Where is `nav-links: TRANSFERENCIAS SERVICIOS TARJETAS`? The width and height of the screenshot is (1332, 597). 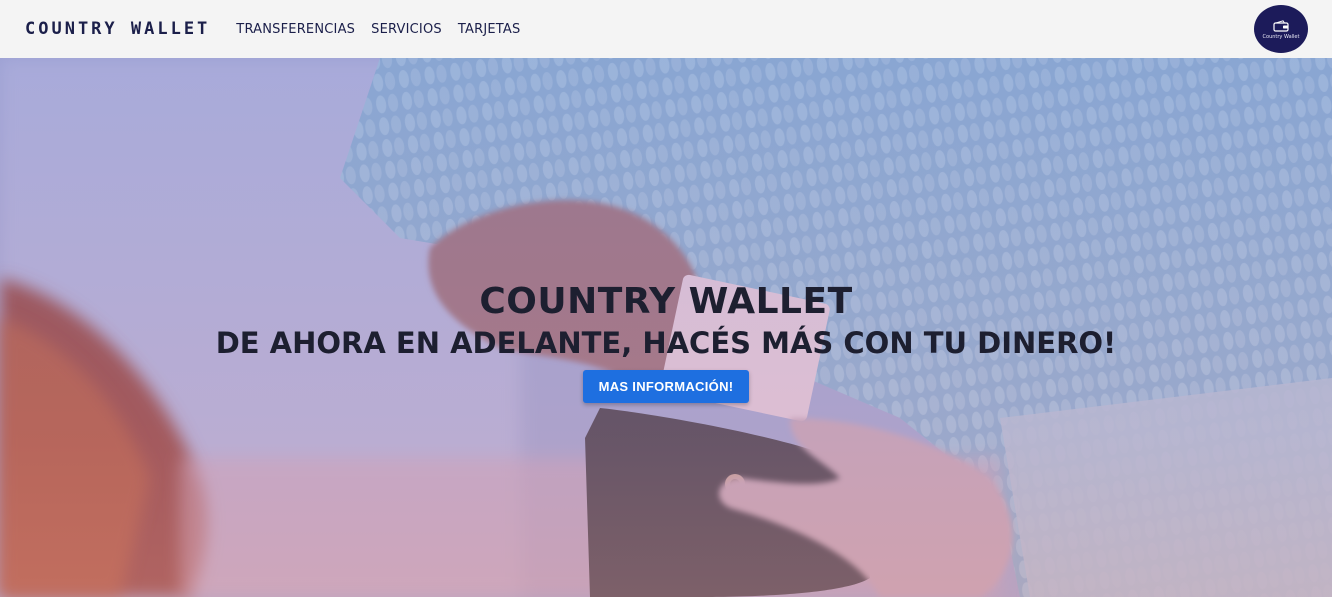
nav-links: TRANSFERENCIAS SERVICIOS TARJETAS is located at coordinates (382, 29).